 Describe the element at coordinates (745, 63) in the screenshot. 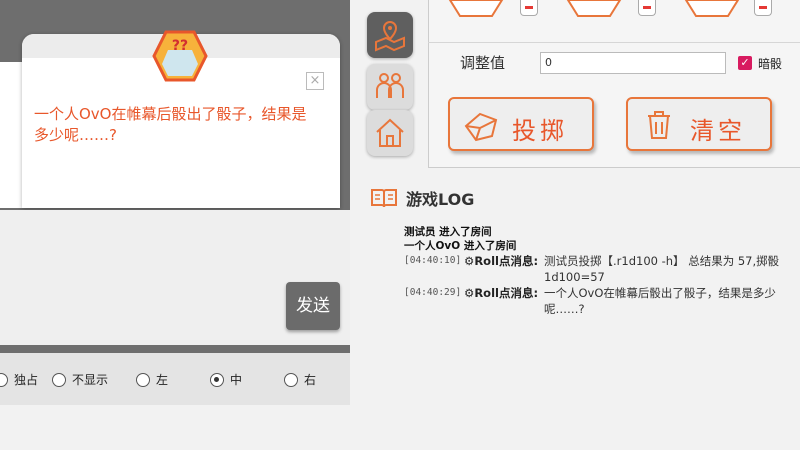

I see `dark-roll-checkbox: ✓` at that location.